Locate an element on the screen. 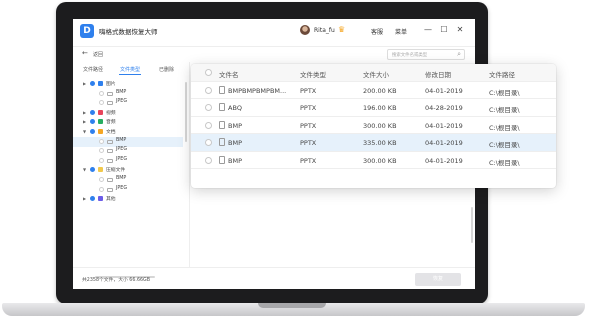 This screenshot has width=589, height=320. back-arrow-icon: ← is located at coordinates (85, 53).